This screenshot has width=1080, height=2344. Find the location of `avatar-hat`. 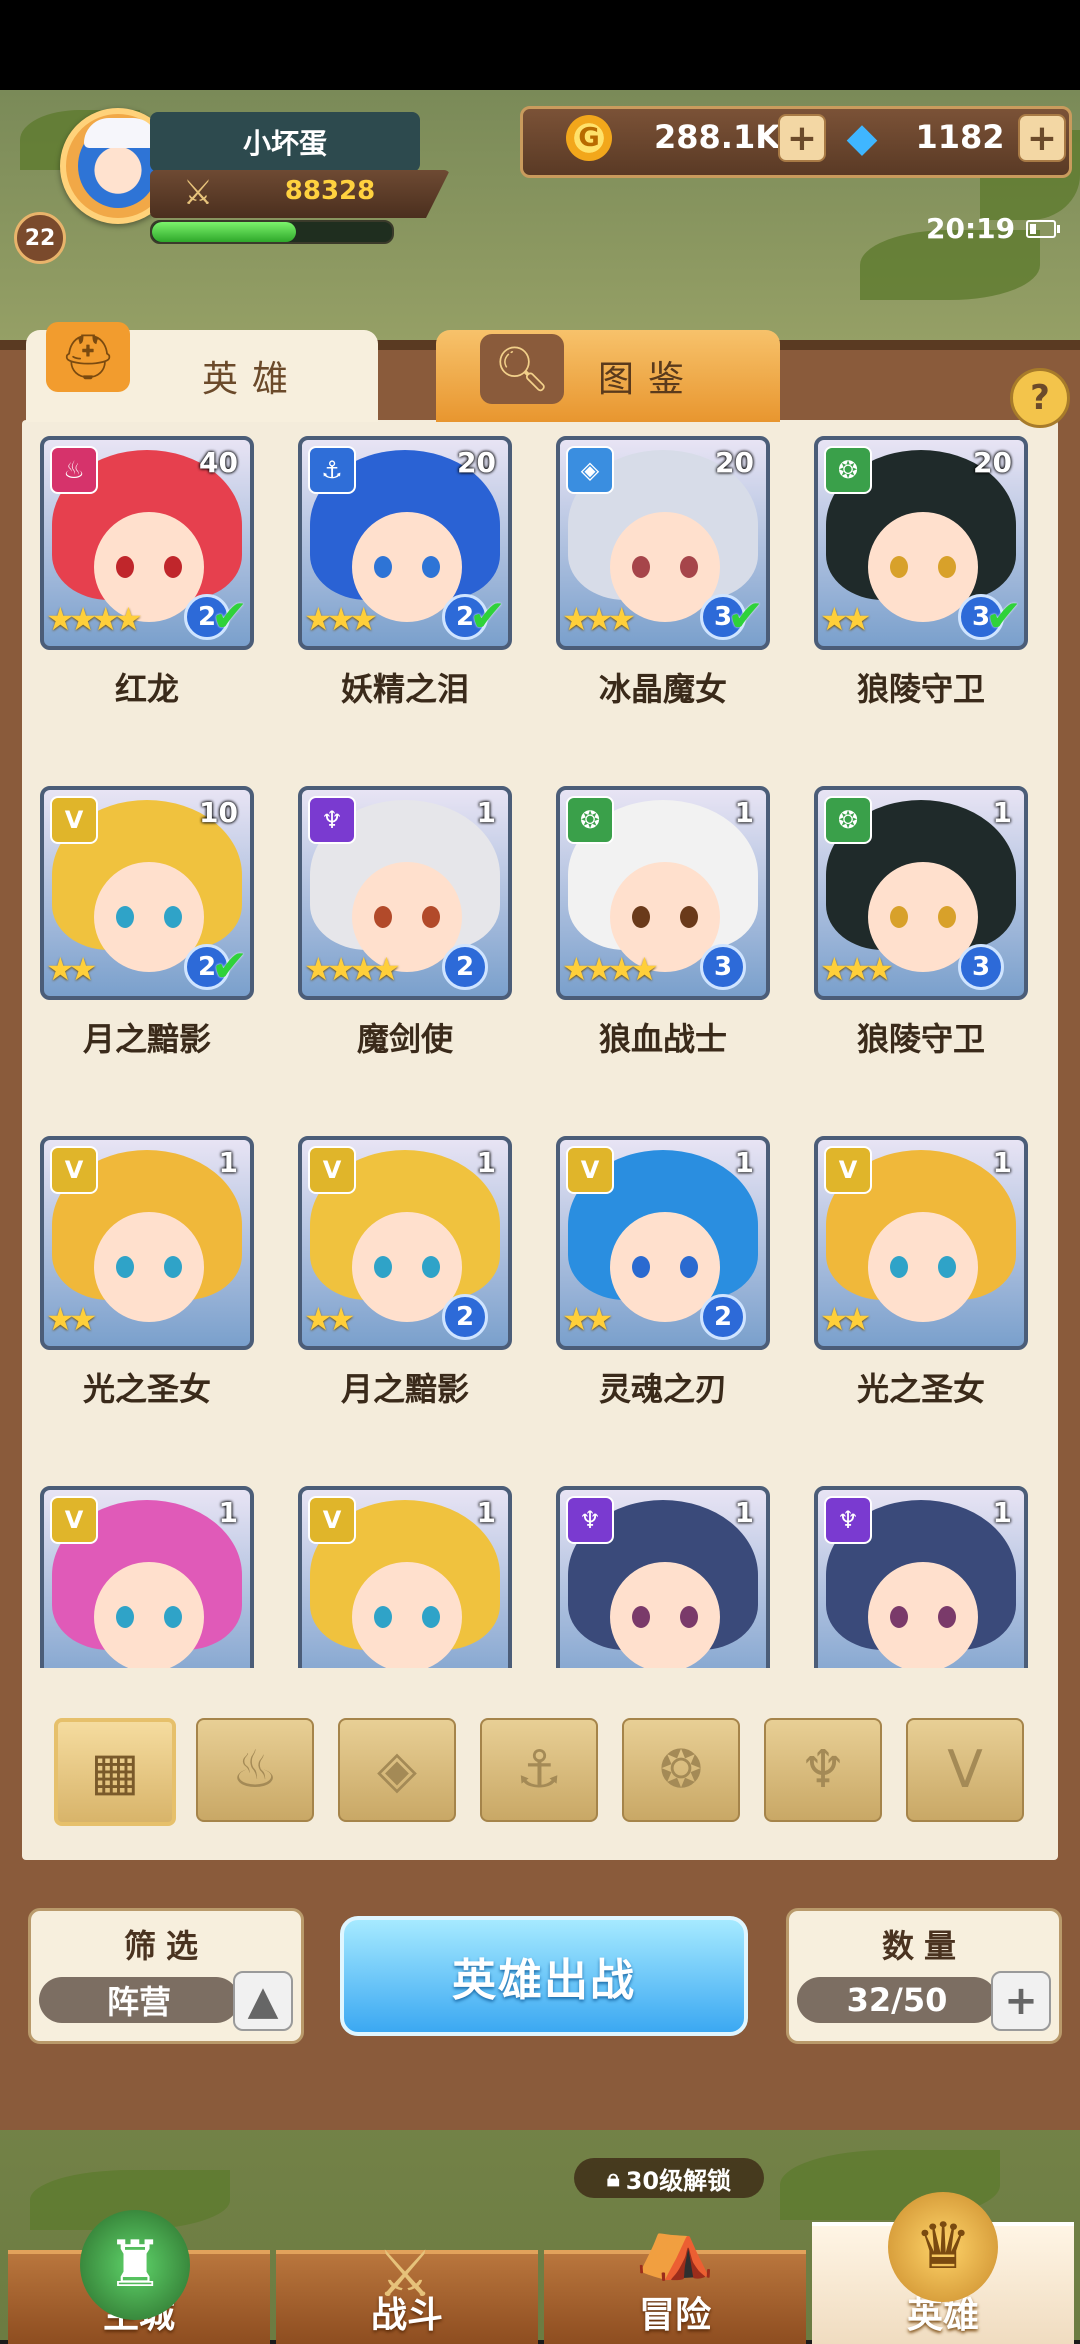

avatar-hat is located at coordinates (121, 133).